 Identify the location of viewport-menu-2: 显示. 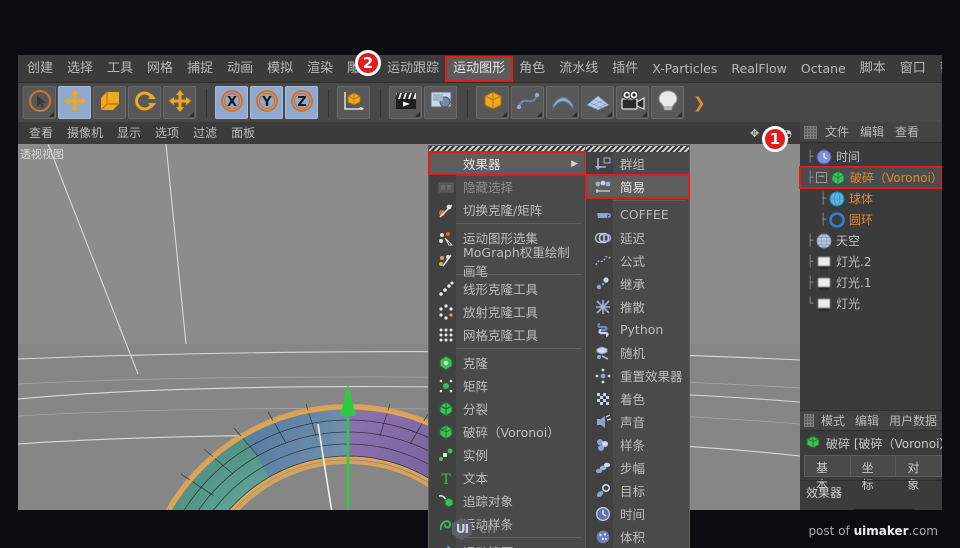
(129, 133).